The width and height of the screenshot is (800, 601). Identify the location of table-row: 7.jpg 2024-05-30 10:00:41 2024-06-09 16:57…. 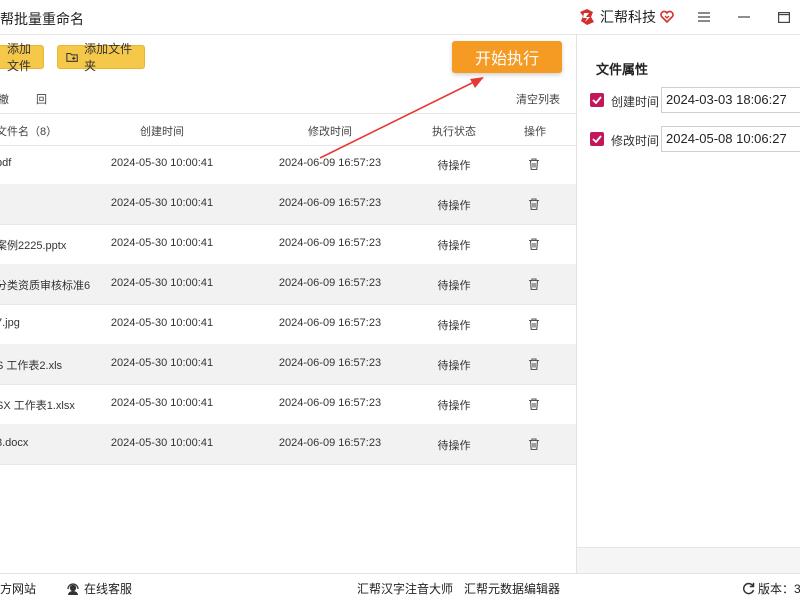
(288, 324).